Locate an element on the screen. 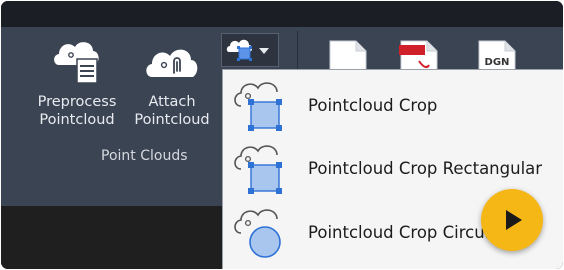 Image resolution: width=564 pixels, height=270 pixels. pointcloud-crop-split-button is located at coordinates (250, 50).